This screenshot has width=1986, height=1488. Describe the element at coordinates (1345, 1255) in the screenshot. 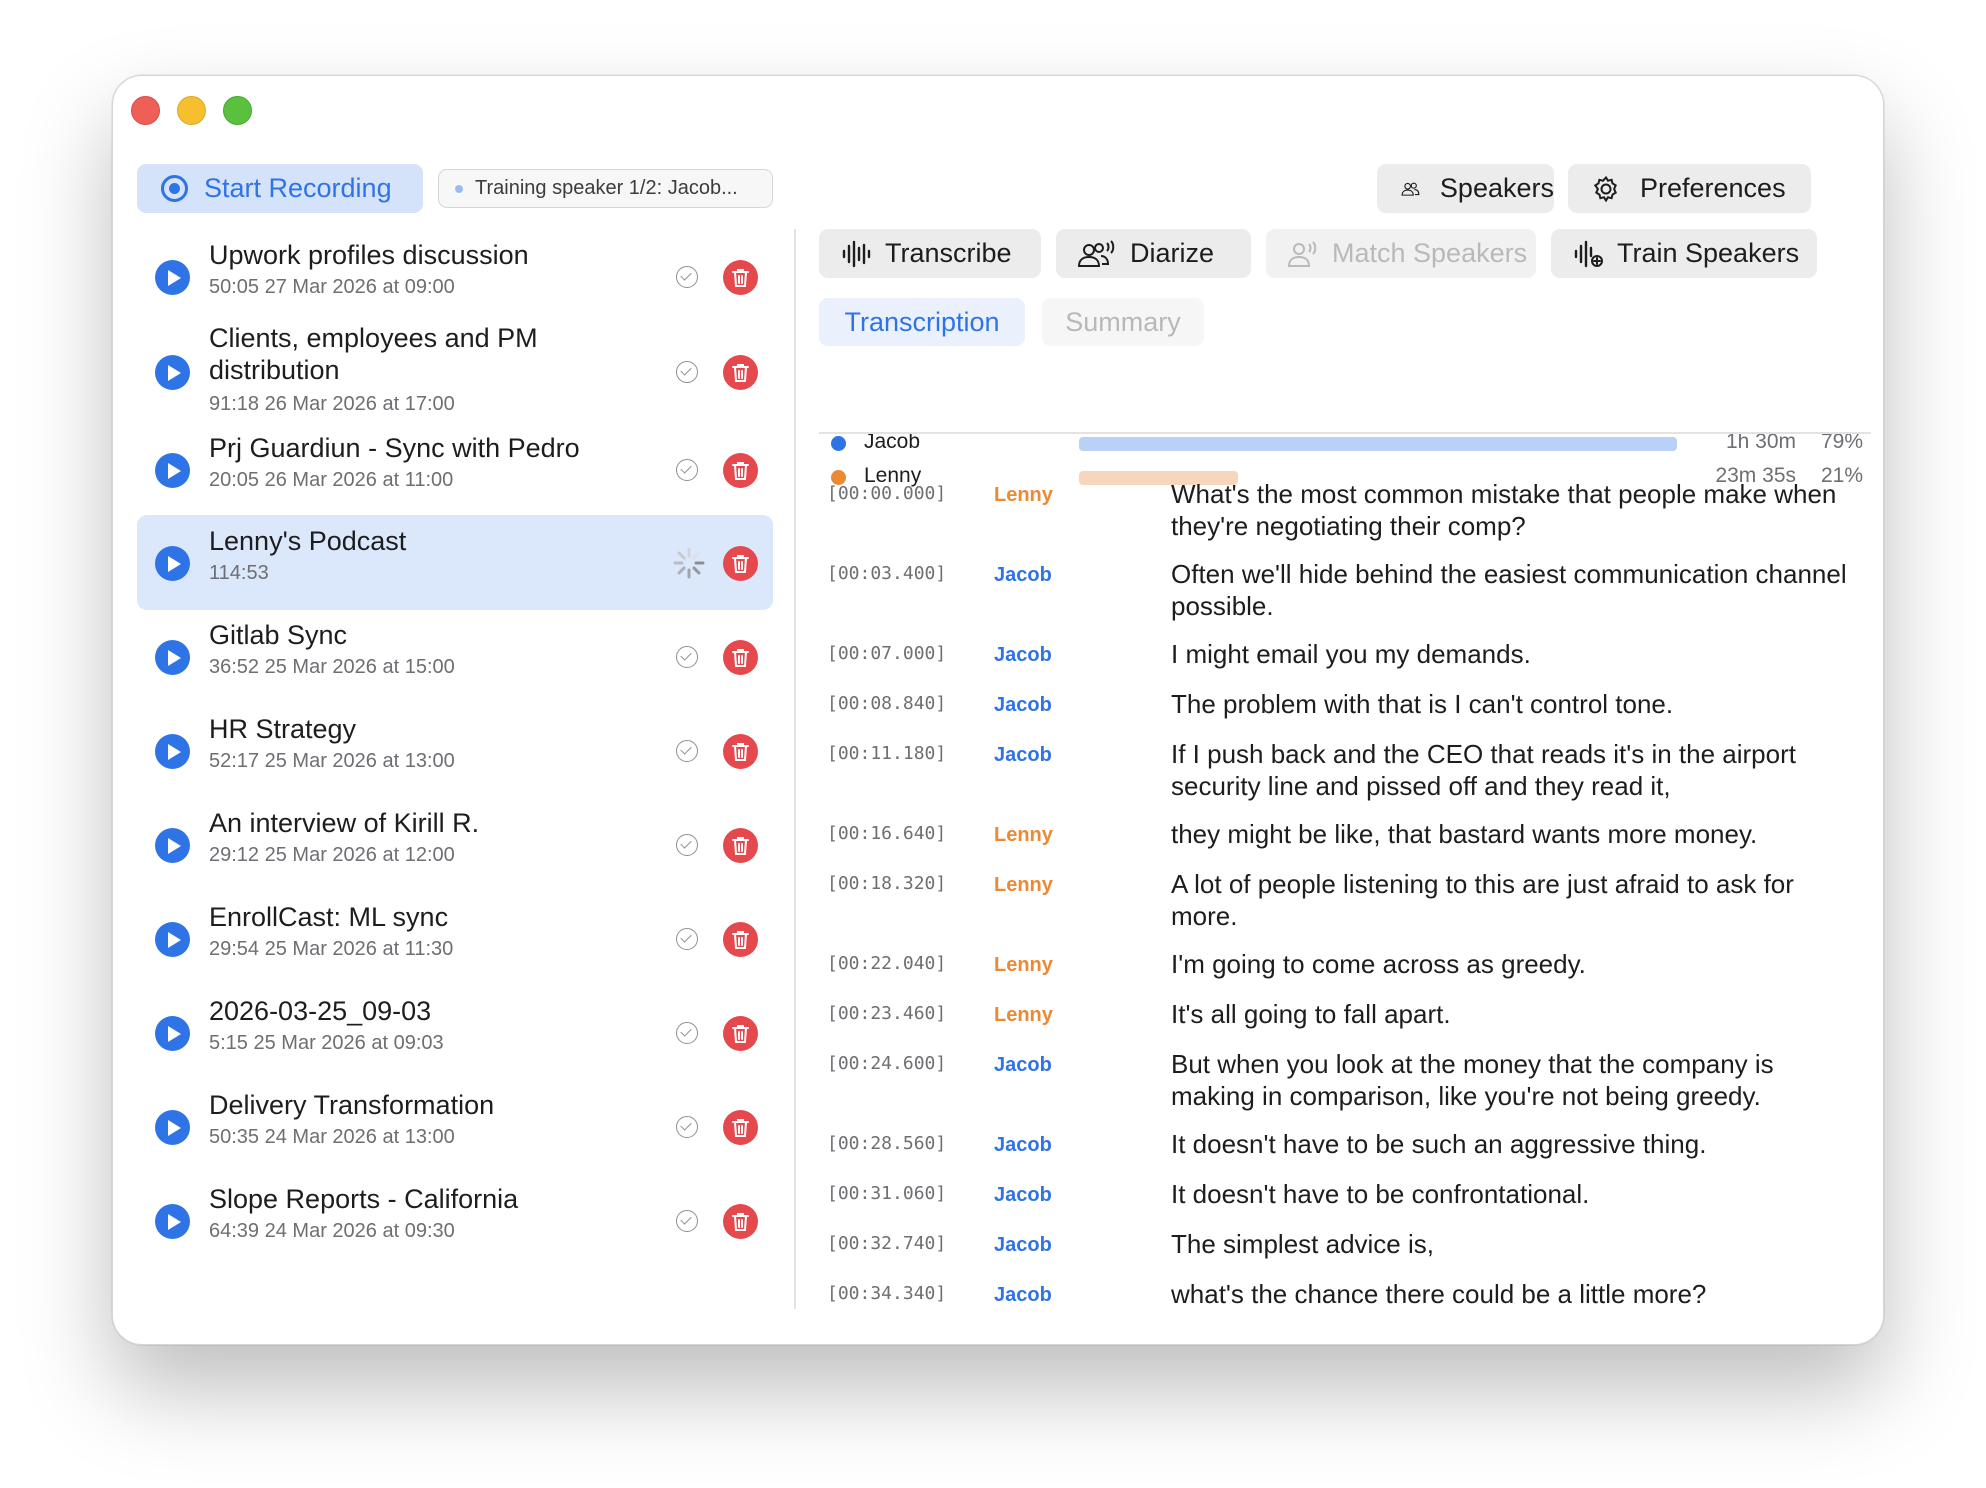

I see `transcript-segment: [00:32.740] Jacob The simplest advice is,` at that location.